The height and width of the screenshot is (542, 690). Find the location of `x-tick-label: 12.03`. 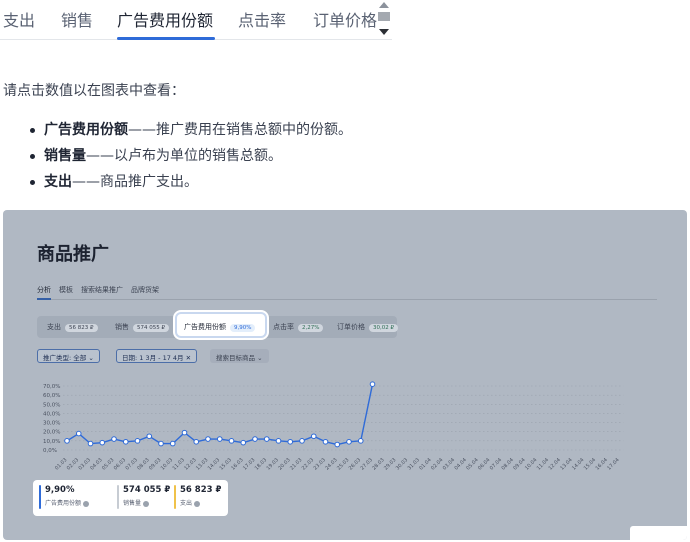

x-tick-label: 12.03 is located at coordinates (190, 464).